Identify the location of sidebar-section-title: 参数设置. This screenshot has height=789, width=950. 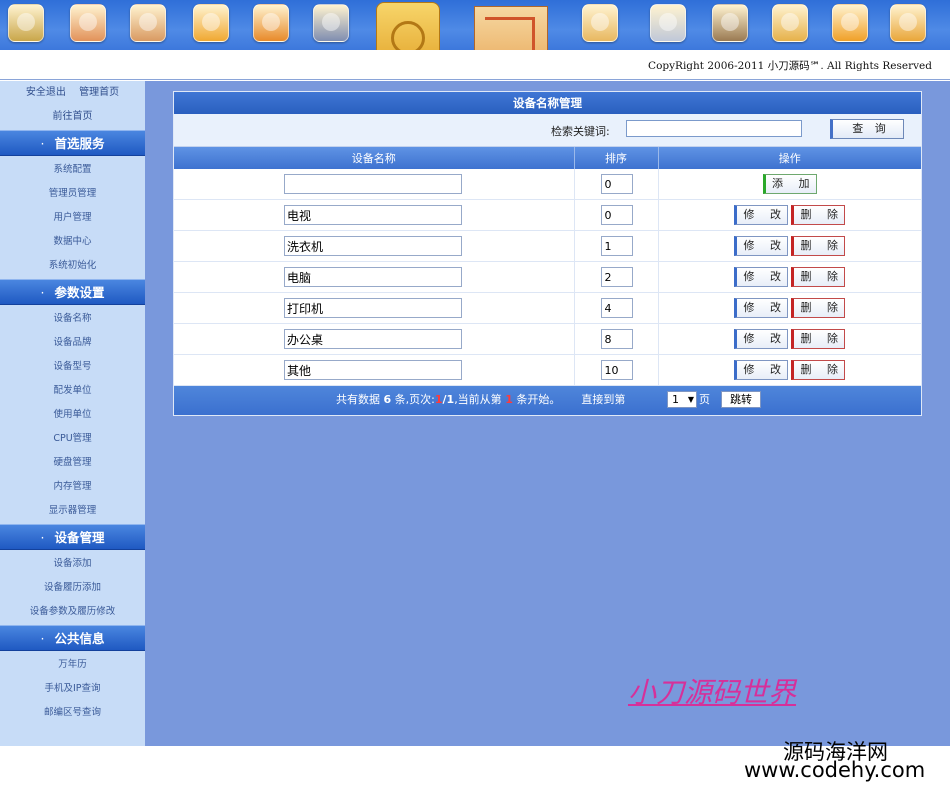
(79, 292).